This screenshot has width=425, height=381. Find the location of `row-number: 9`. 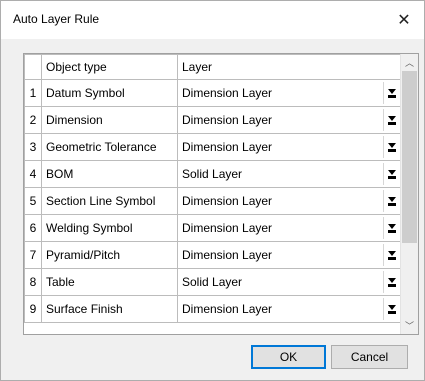

row-number: 9 is located at coordinates (33, 309).